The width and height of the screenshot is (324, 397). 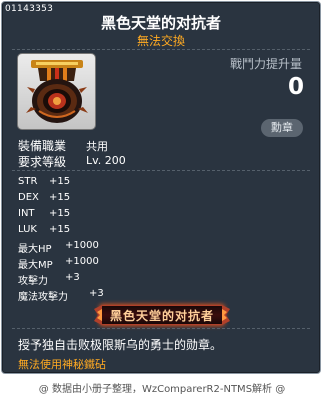 I want to click on item-description: 授予独自击败极限斯乌的勇士的勋章。, so click(x=120, y=345).